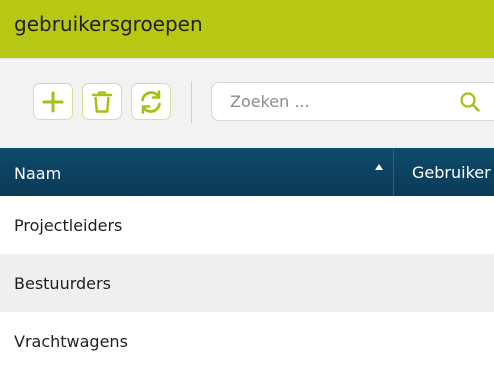 Image resolution: width=494 pixels, height=370 pixels. I want to click on add-button, so click(53, 101).